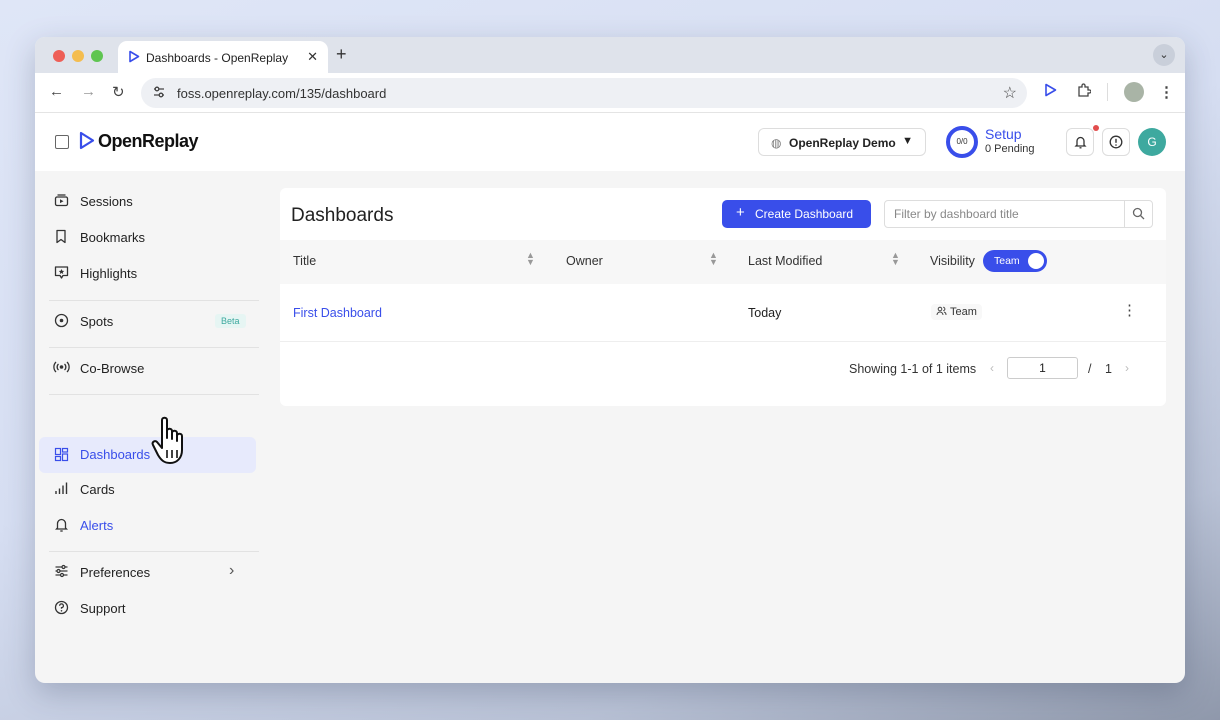 The height and width of the screenshot is (720, 1220). What do you see at coordinates (112, 368) in the screenshot?
I see `sidebar-item-label: Co-Browse` at bounding box center [112, 368].